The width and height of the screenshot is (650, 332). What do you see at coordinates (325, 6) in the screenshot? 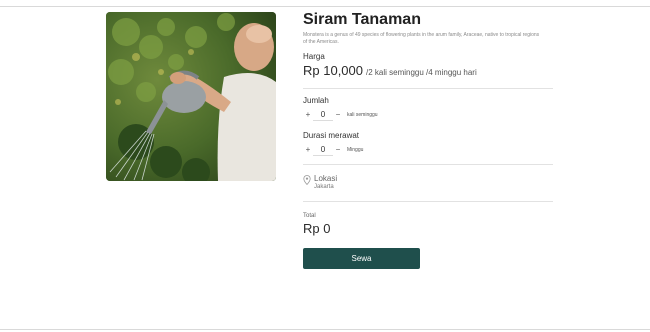
I see `top-divider` at bounding box center [325, 6].